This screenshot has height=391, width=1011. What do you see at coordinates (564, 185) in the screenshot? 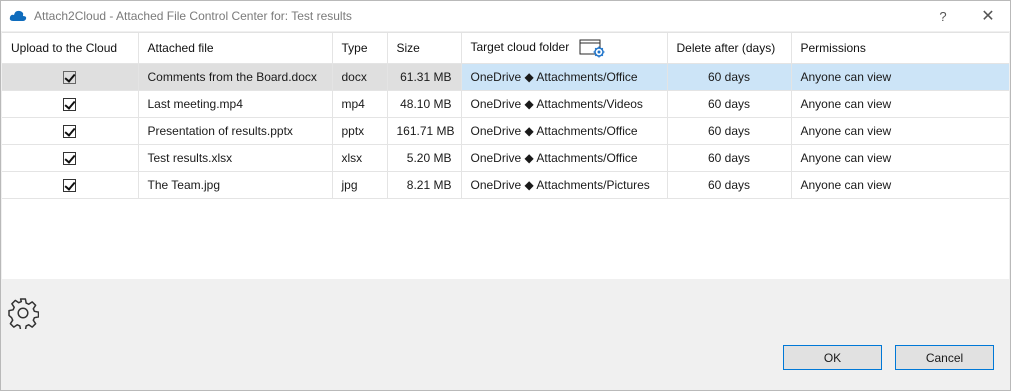
I see `folder-cell: OneDrive ◆ Attachments/Pictures` at bounding box center [564, 185].